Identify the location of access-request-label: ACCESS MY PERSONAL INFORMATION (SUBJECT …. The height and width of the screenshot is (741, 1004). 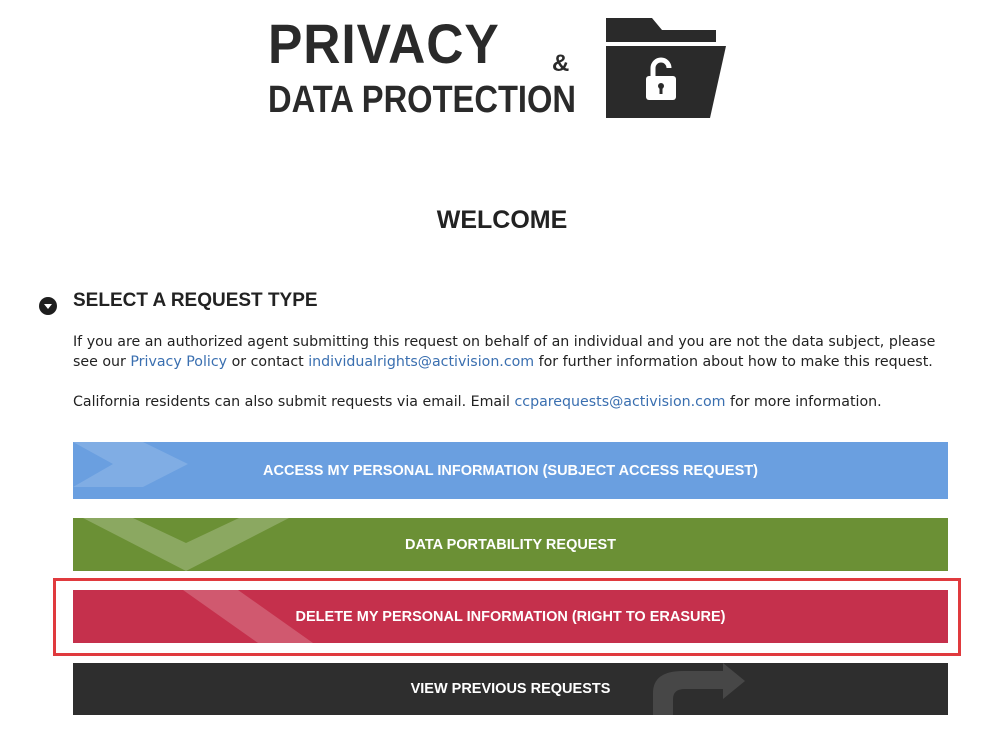
(510, 470).